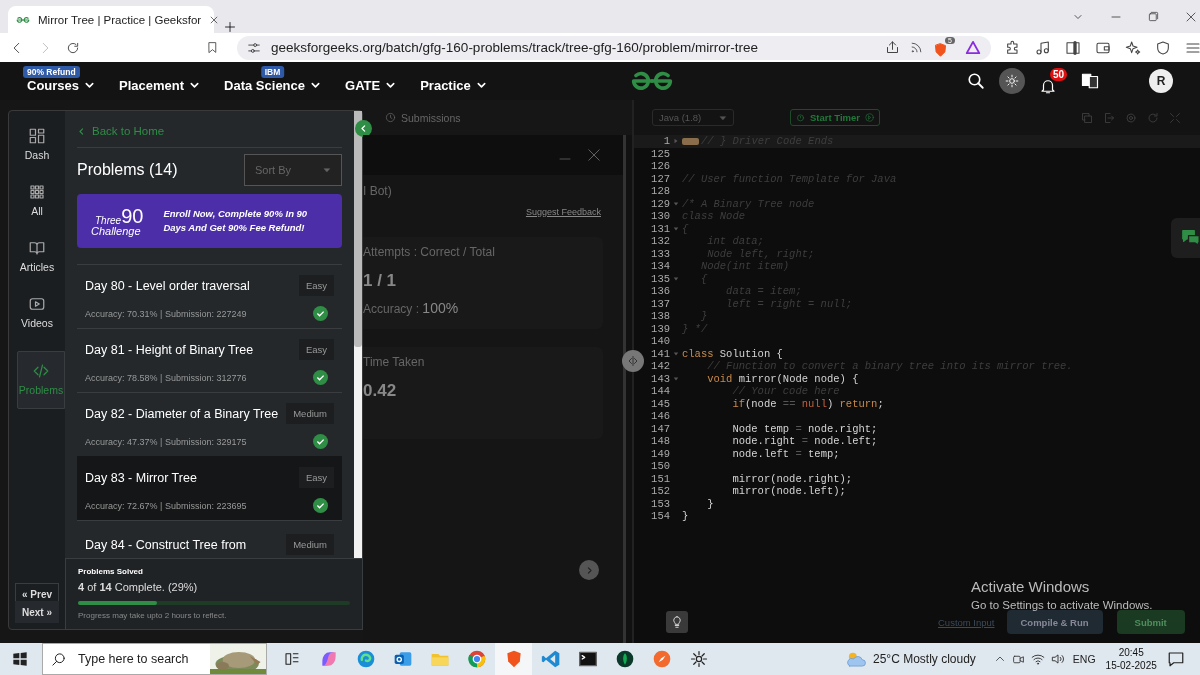 The image size is (1200, 675). Describe the element at coordinates (1073, 47) in the screenshot. I see `sidebar-icon` at that location.